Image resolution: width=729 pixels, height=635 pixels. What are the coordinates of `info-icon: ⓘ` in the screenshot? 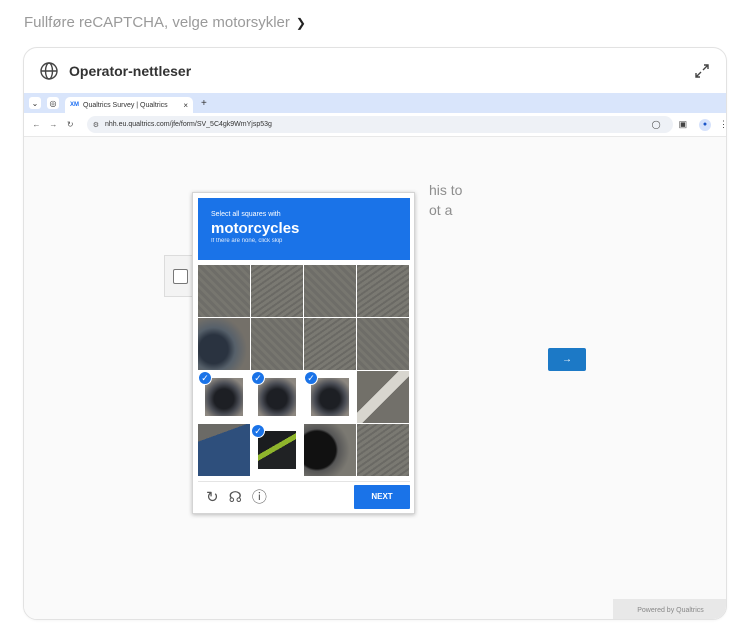 It's located at (259, 496).